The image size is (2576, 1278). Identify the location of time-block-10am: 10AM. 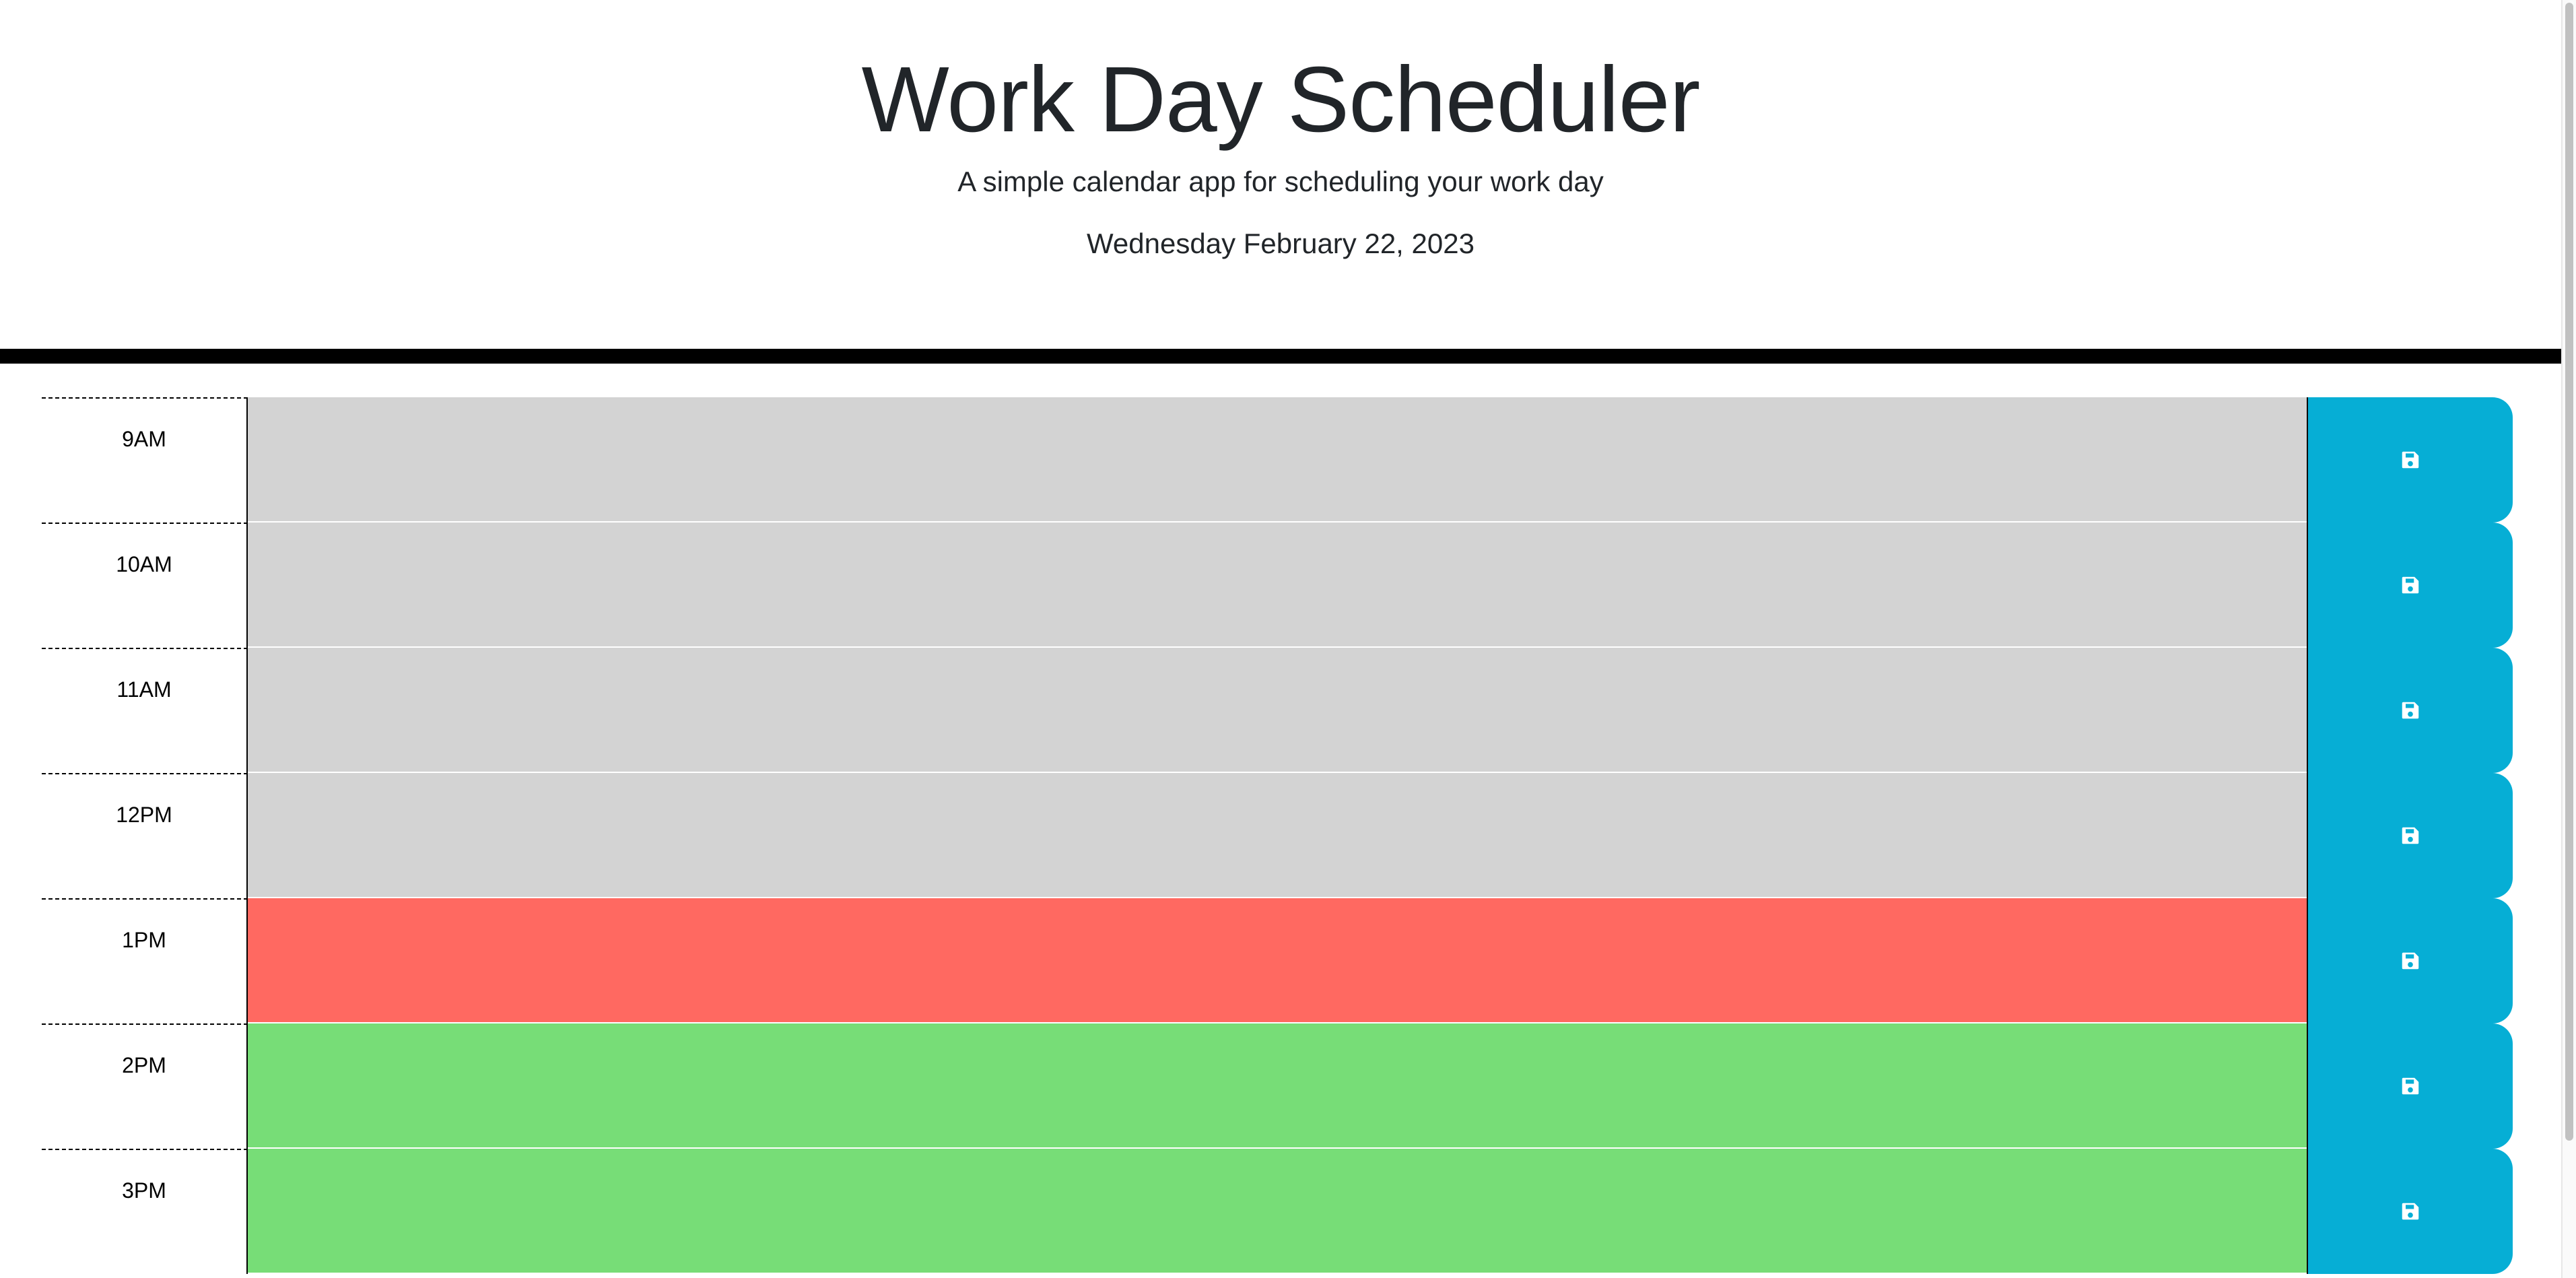
(1277, 585).